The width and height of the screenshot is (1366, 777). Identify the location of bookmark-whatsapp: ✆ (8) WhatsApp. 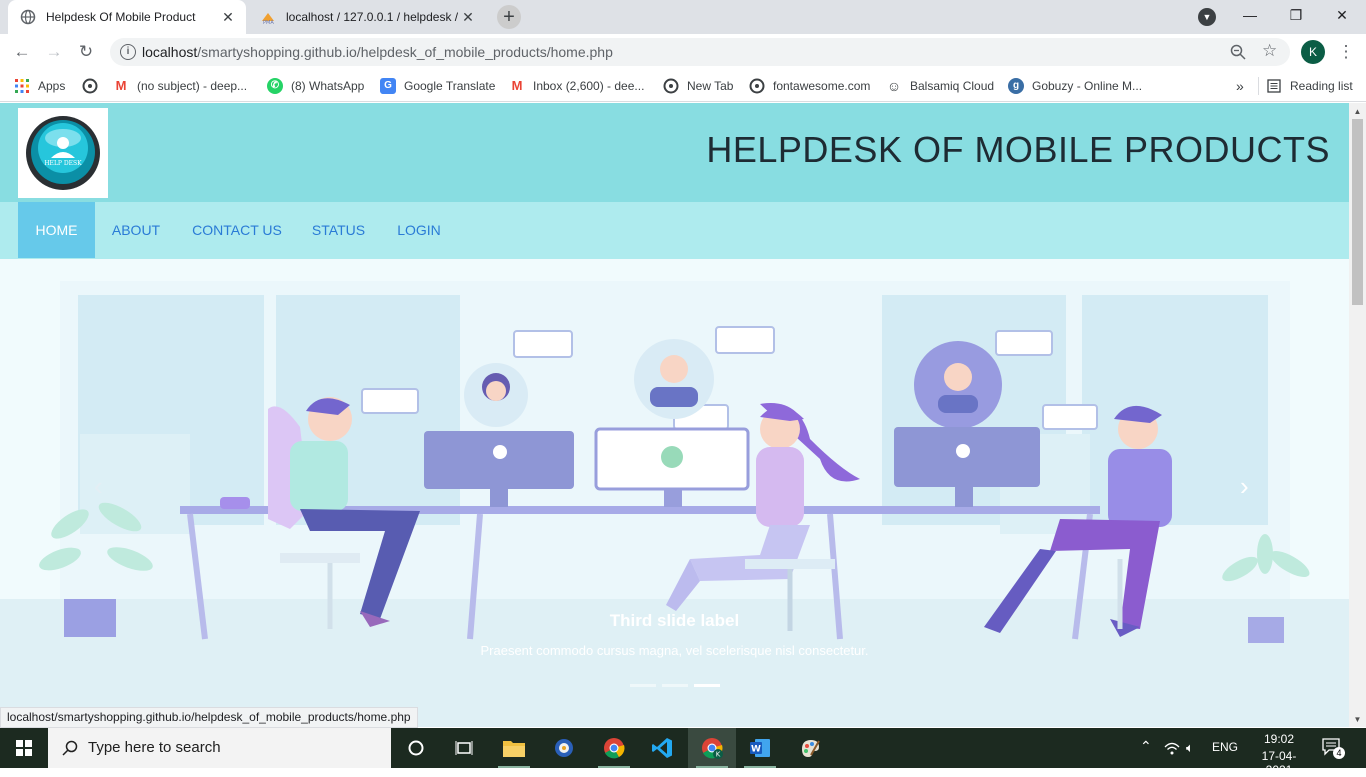
(315, 86).